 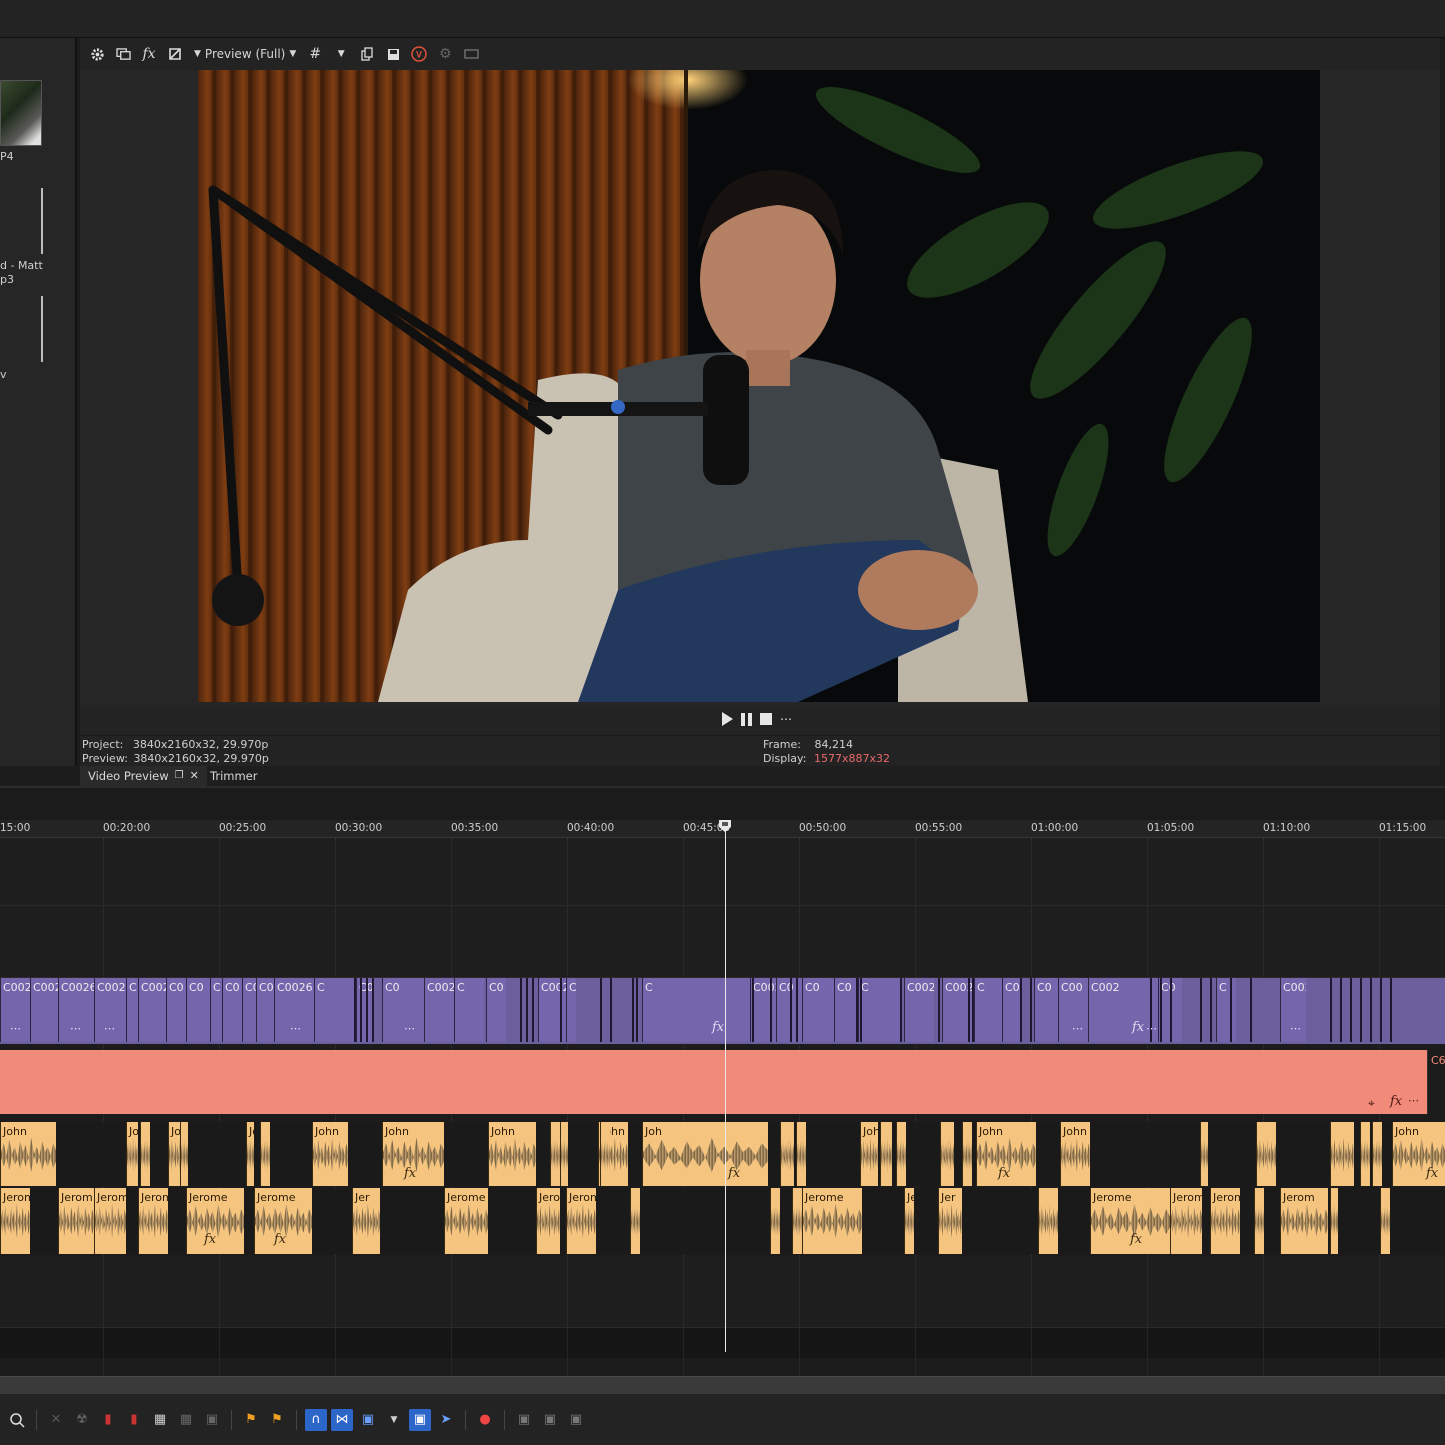 What do you see at coordinates (446, 1420) in the screenshot?
I see `selection-tool-icon: ➤` at bounding box center [446, 1420].